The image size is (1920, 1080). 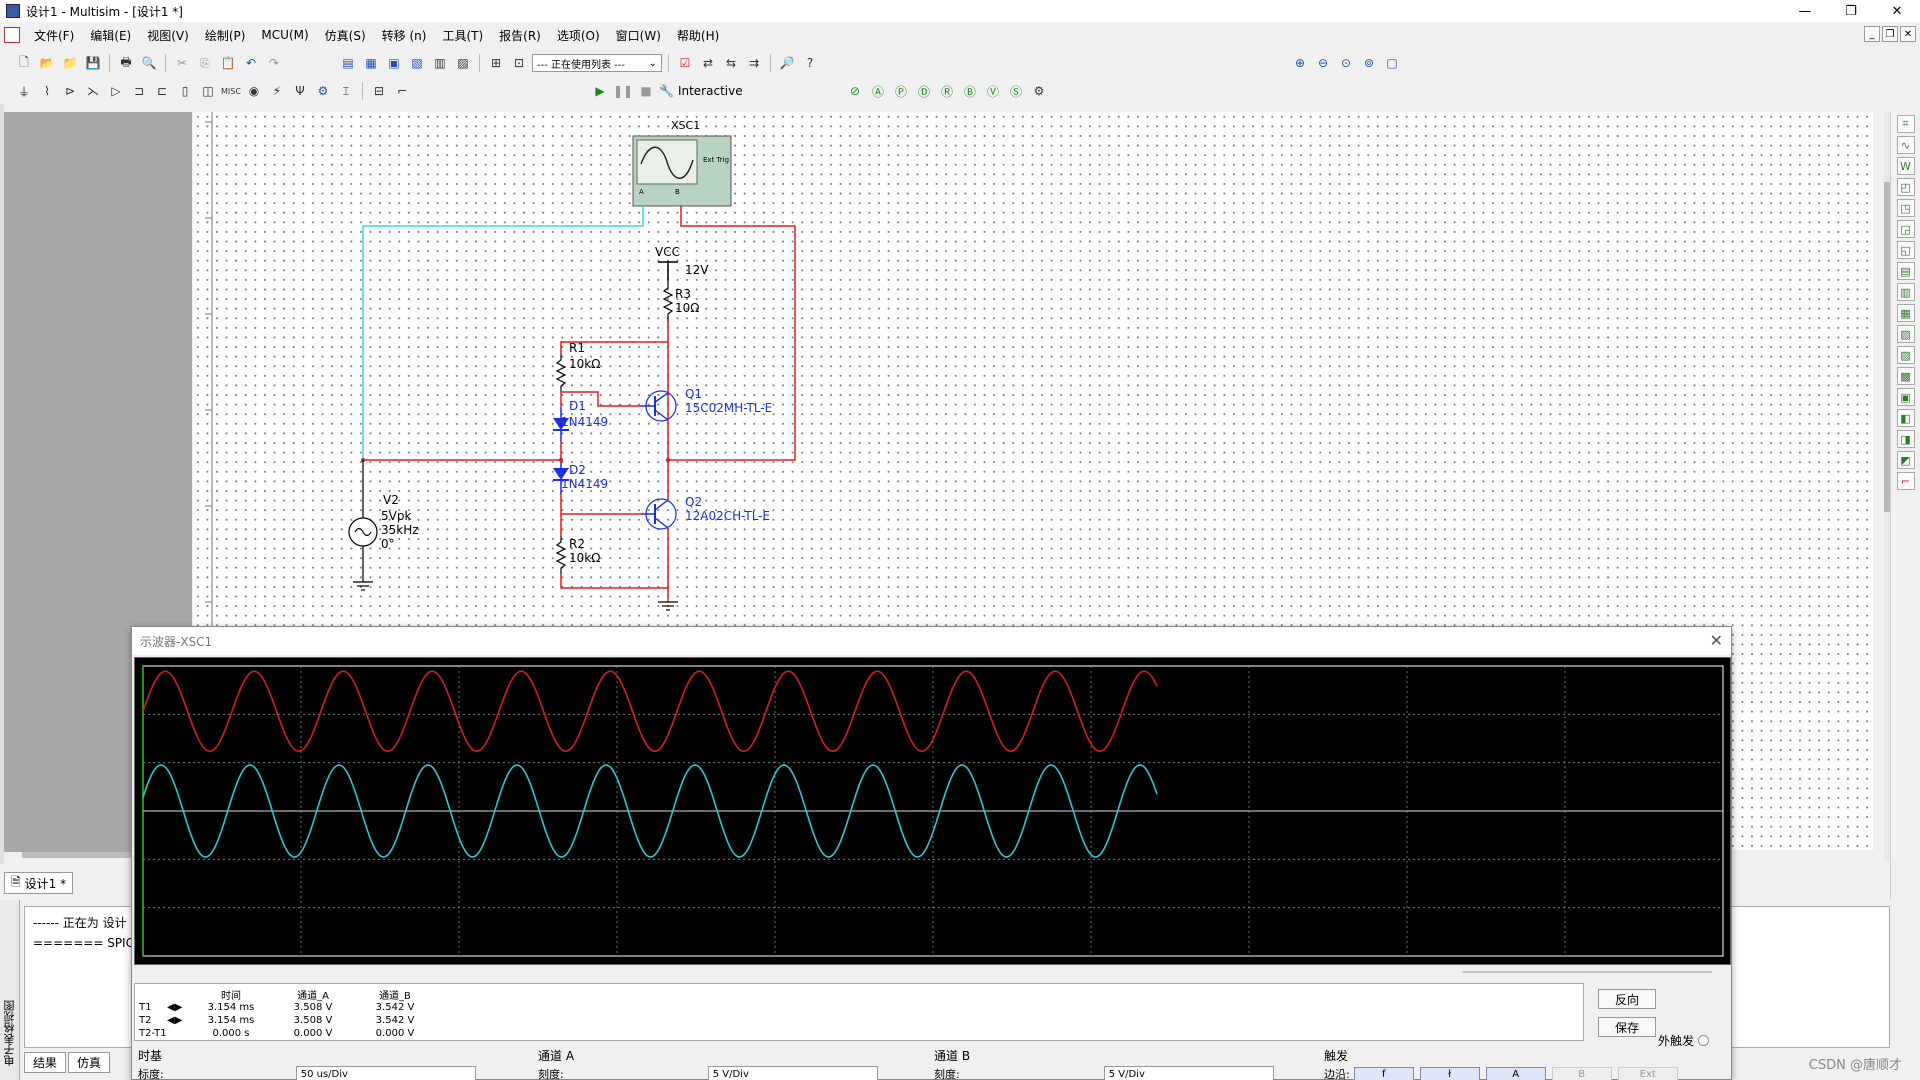 What do you see at coordinates (1908, 34) in the screenshot?
I see `mdi-close-button: ✕` at bounding box center [1908, 34].